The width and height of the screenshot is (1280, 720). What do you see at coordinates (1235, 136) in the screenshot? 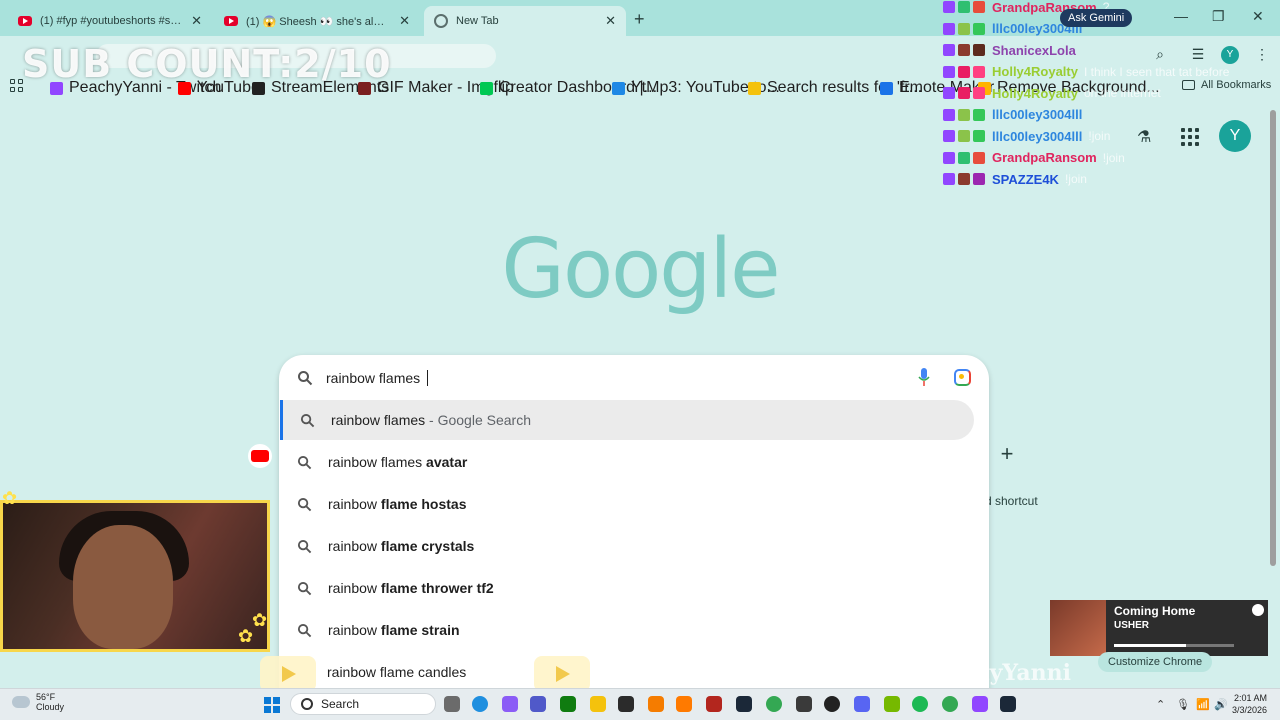
I see `account-avatar: Y` at bounding box center [1235, 136].